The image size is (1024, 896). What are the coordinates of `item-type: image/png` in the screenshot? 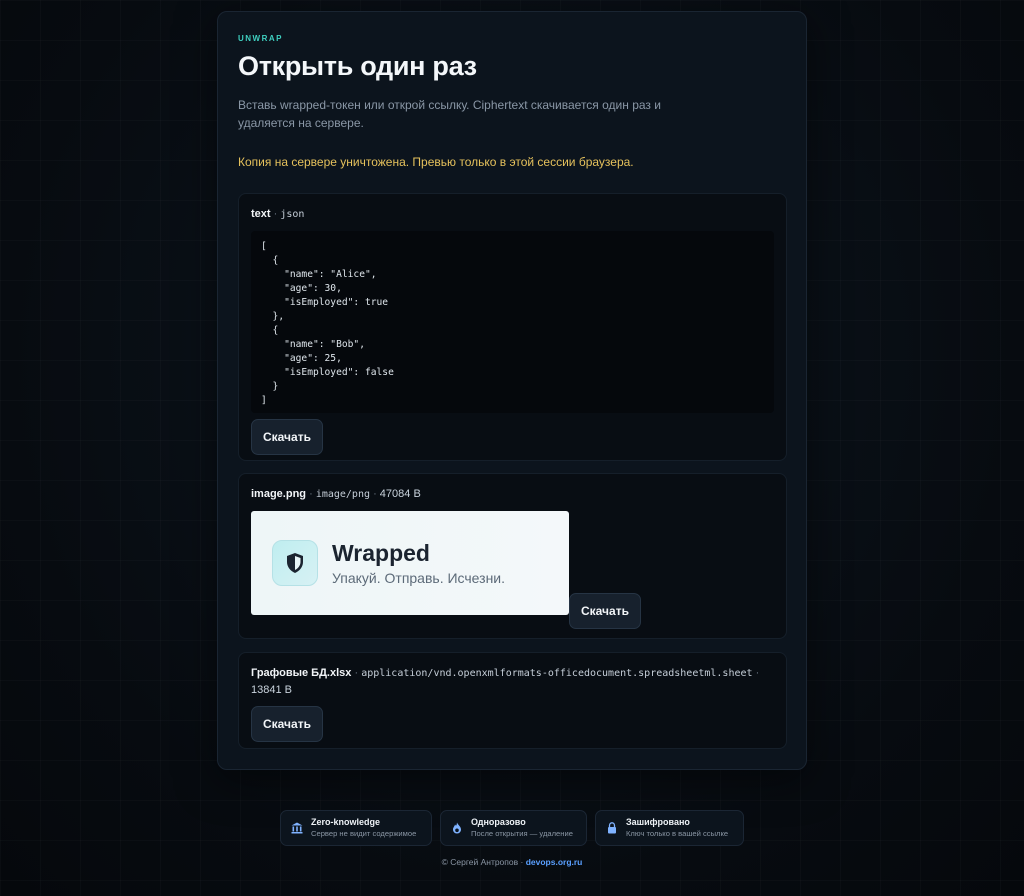 It's located at (342, 494).